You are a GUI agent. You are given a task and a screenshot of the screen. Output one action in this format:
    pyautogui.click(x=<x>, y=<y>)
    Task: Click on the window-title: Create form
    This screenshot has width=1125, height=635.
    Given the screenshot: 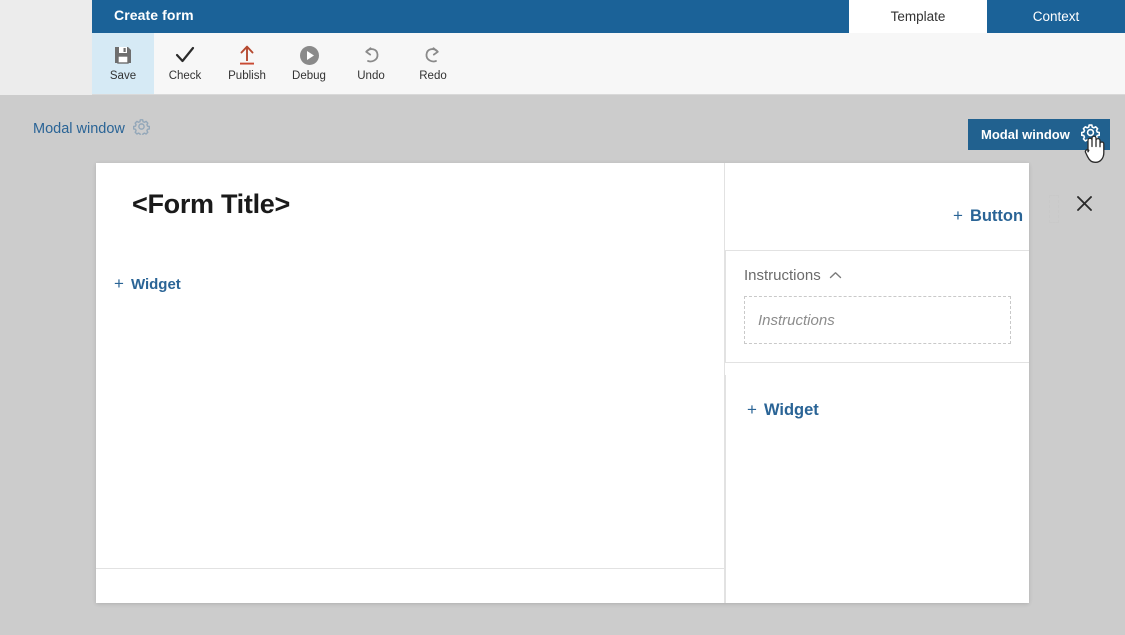 What is the action you would take?
    pyautogui.click(x=154, y=15)
    